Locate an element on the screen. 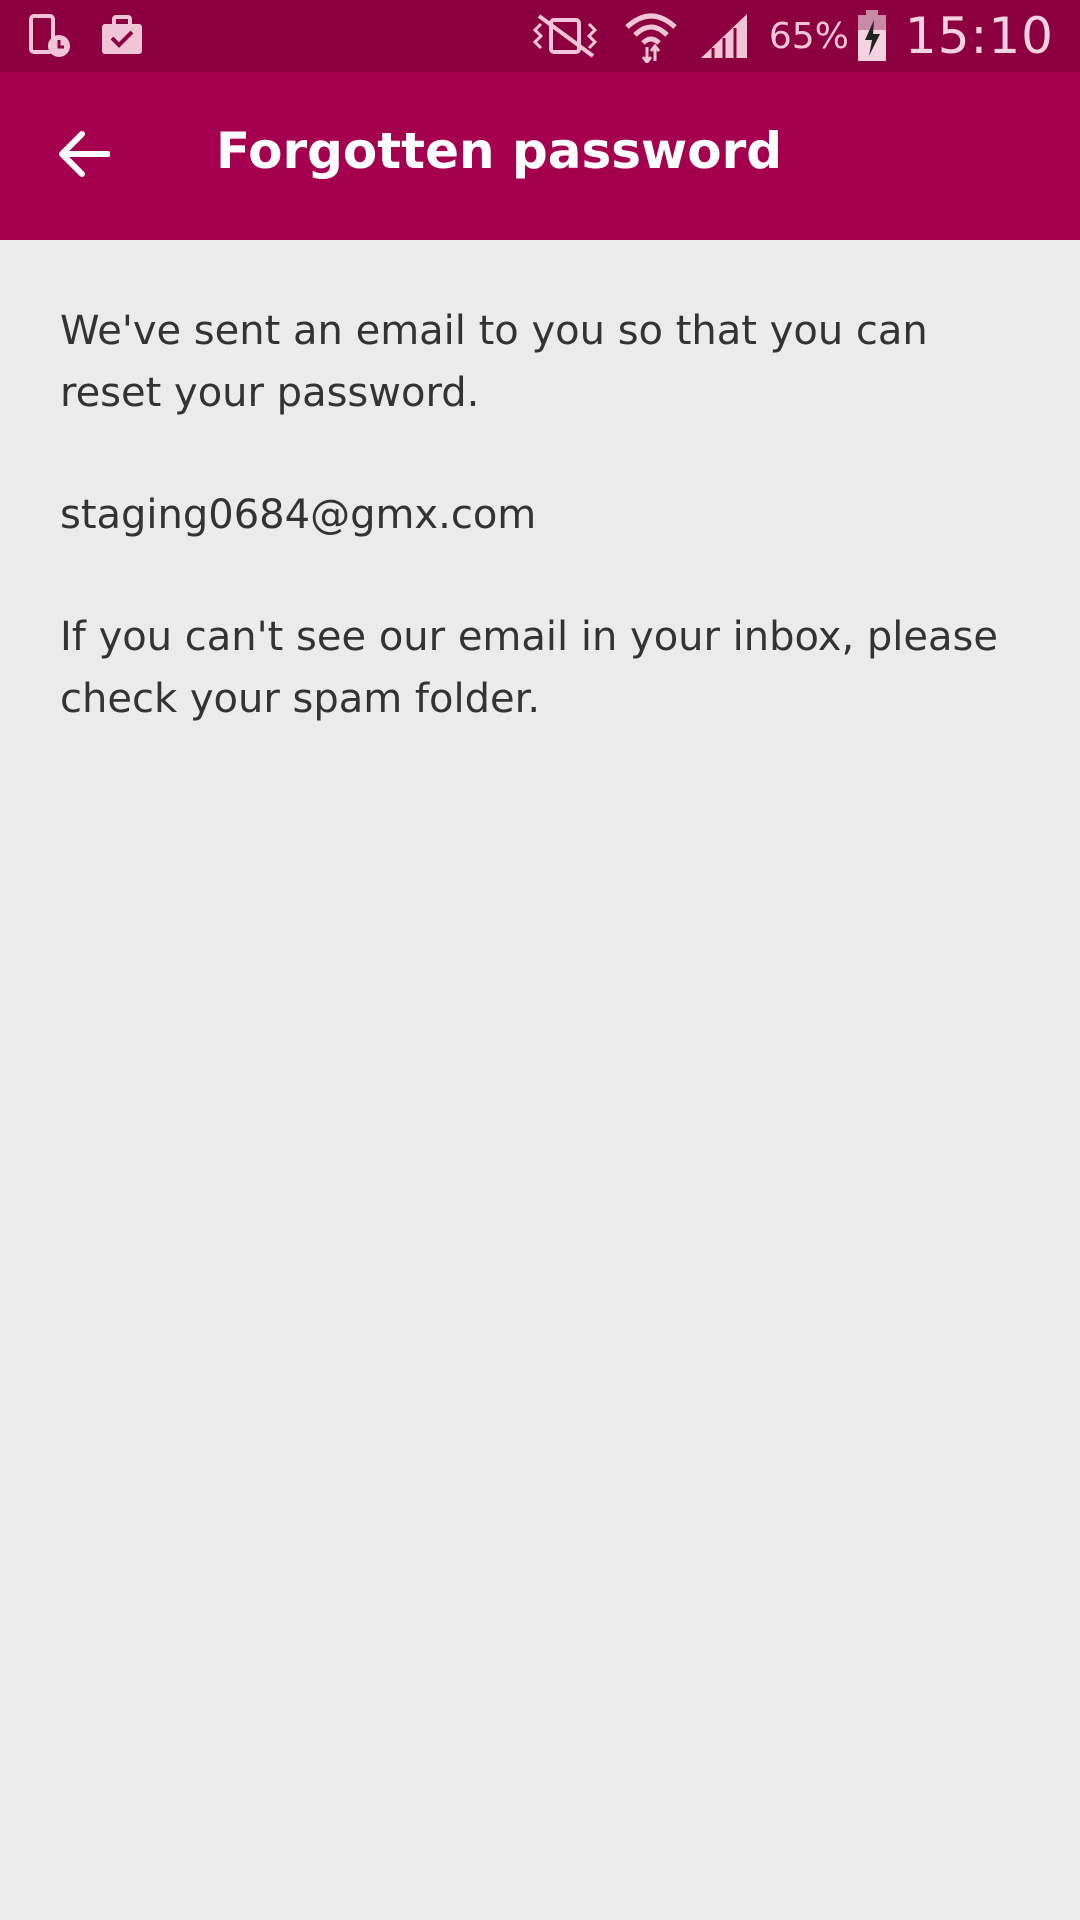 The image size is (1080, 1920). vibrate-mute-icon is located at coordinates (566, 36).